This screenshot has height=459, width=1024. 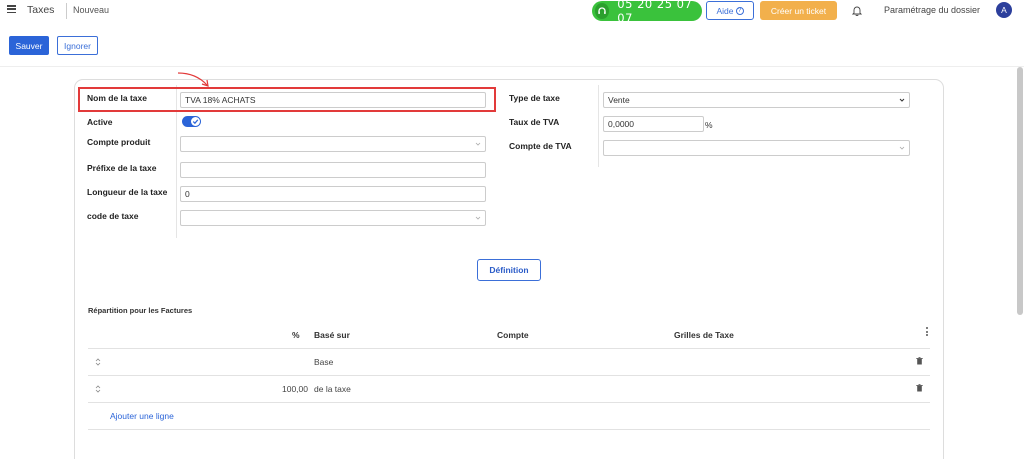 I want to click on menu-icon, so click(x=11, y=9).